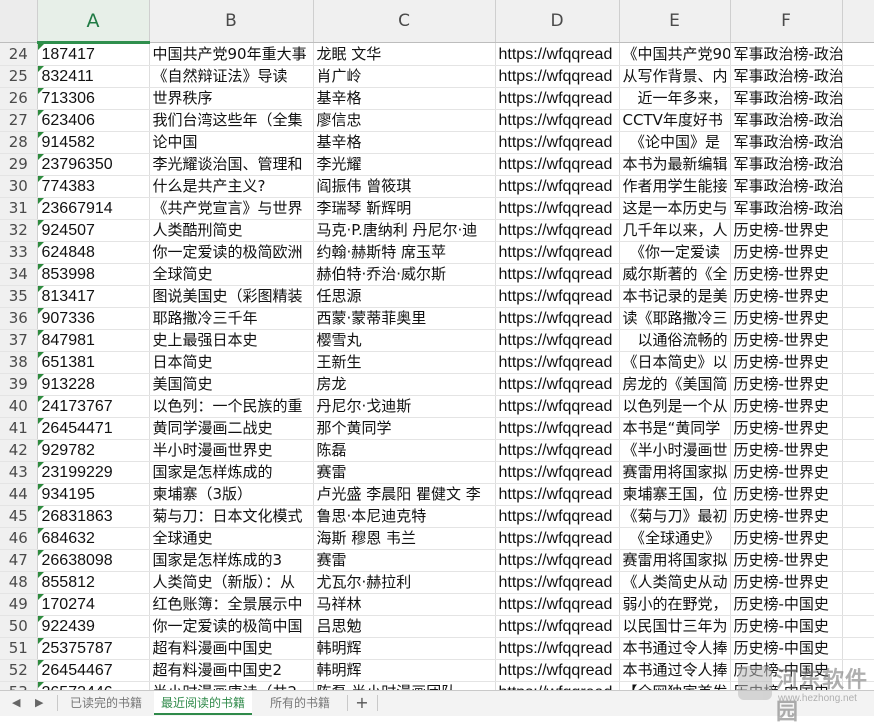 This screenshot has width=874, height=726. Describe the element at coordinates (19, 21) in the screenshot. I see `select-all-corner` at that location.